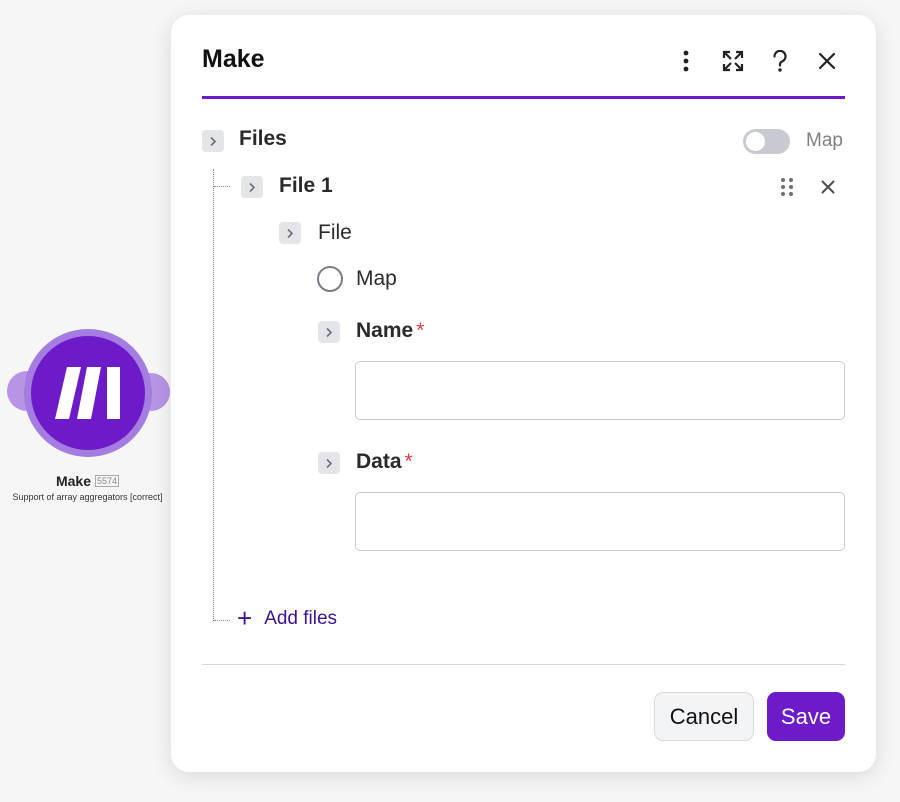  Describe the element at coordinates (233, 59) in the screenshot. I see `dialog-title: Make` at that location.